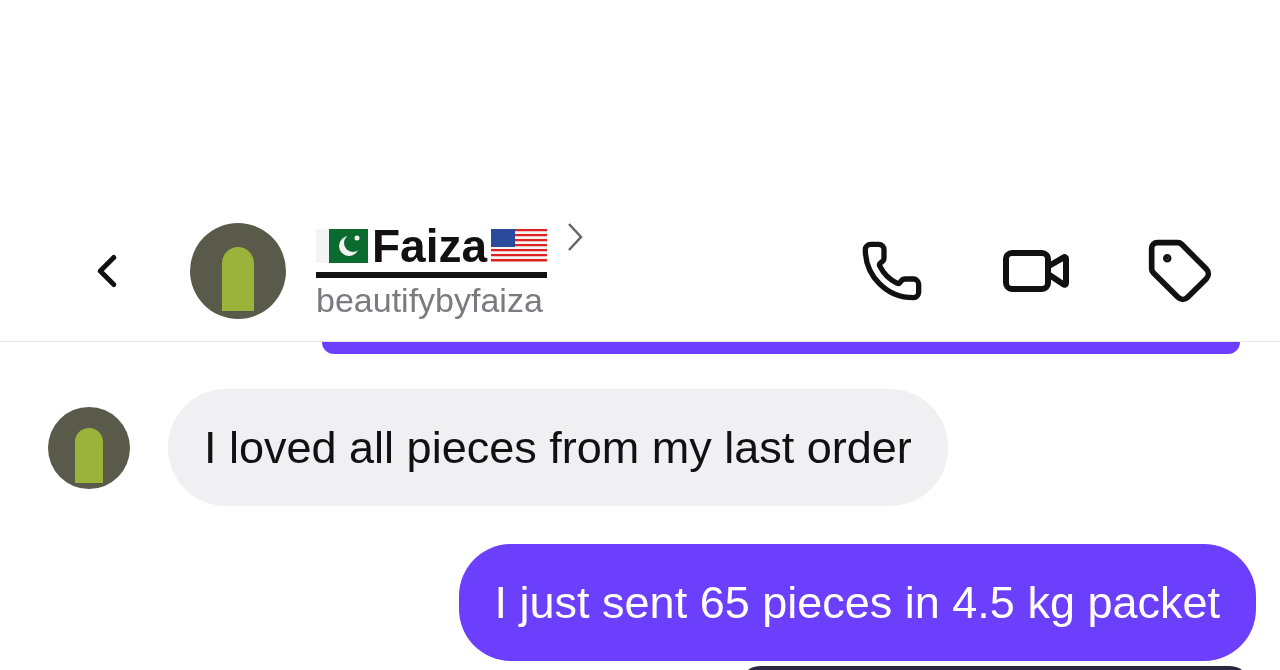  What do you see at coordinates (857, 602) in the screenshot?
I see `outgoing-message: I just sent 65 pieces in 4.5 kg packet` at bounding box center [857, 602].